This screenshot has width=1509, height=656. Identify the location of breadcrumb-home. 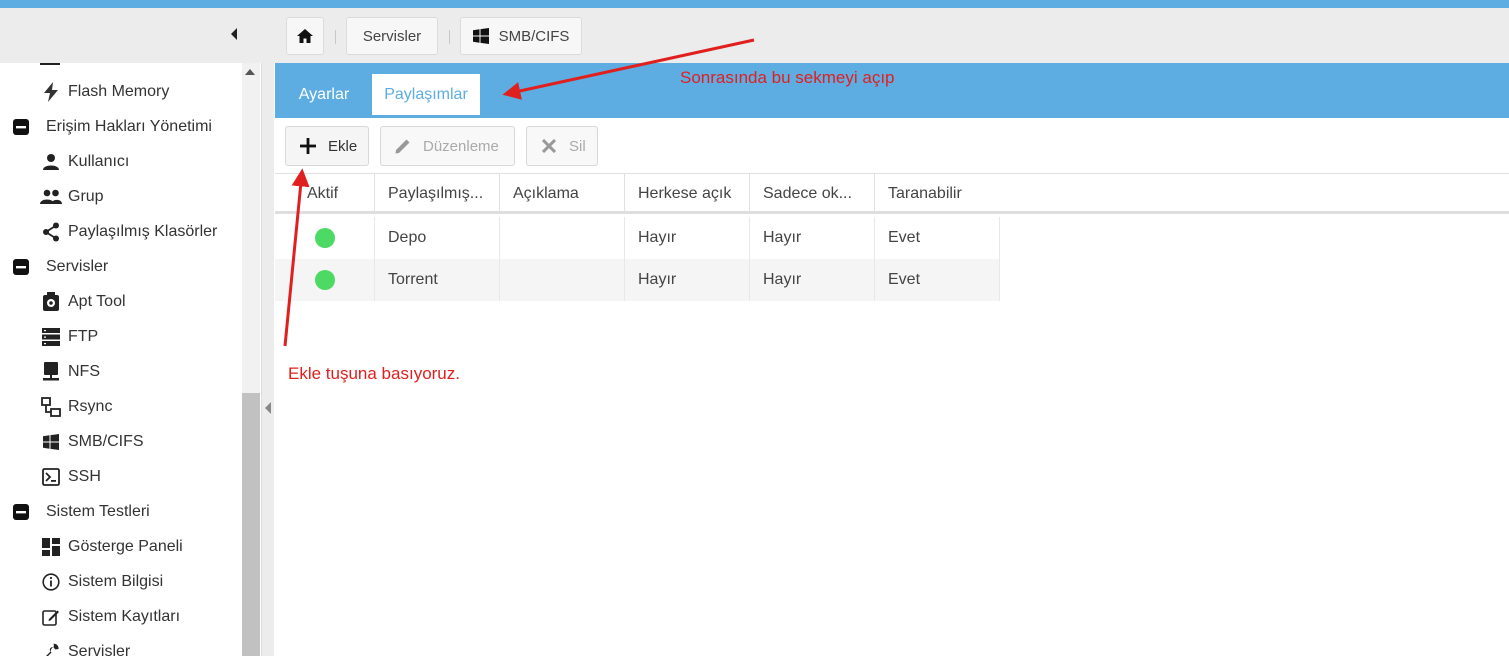
(305, 36).